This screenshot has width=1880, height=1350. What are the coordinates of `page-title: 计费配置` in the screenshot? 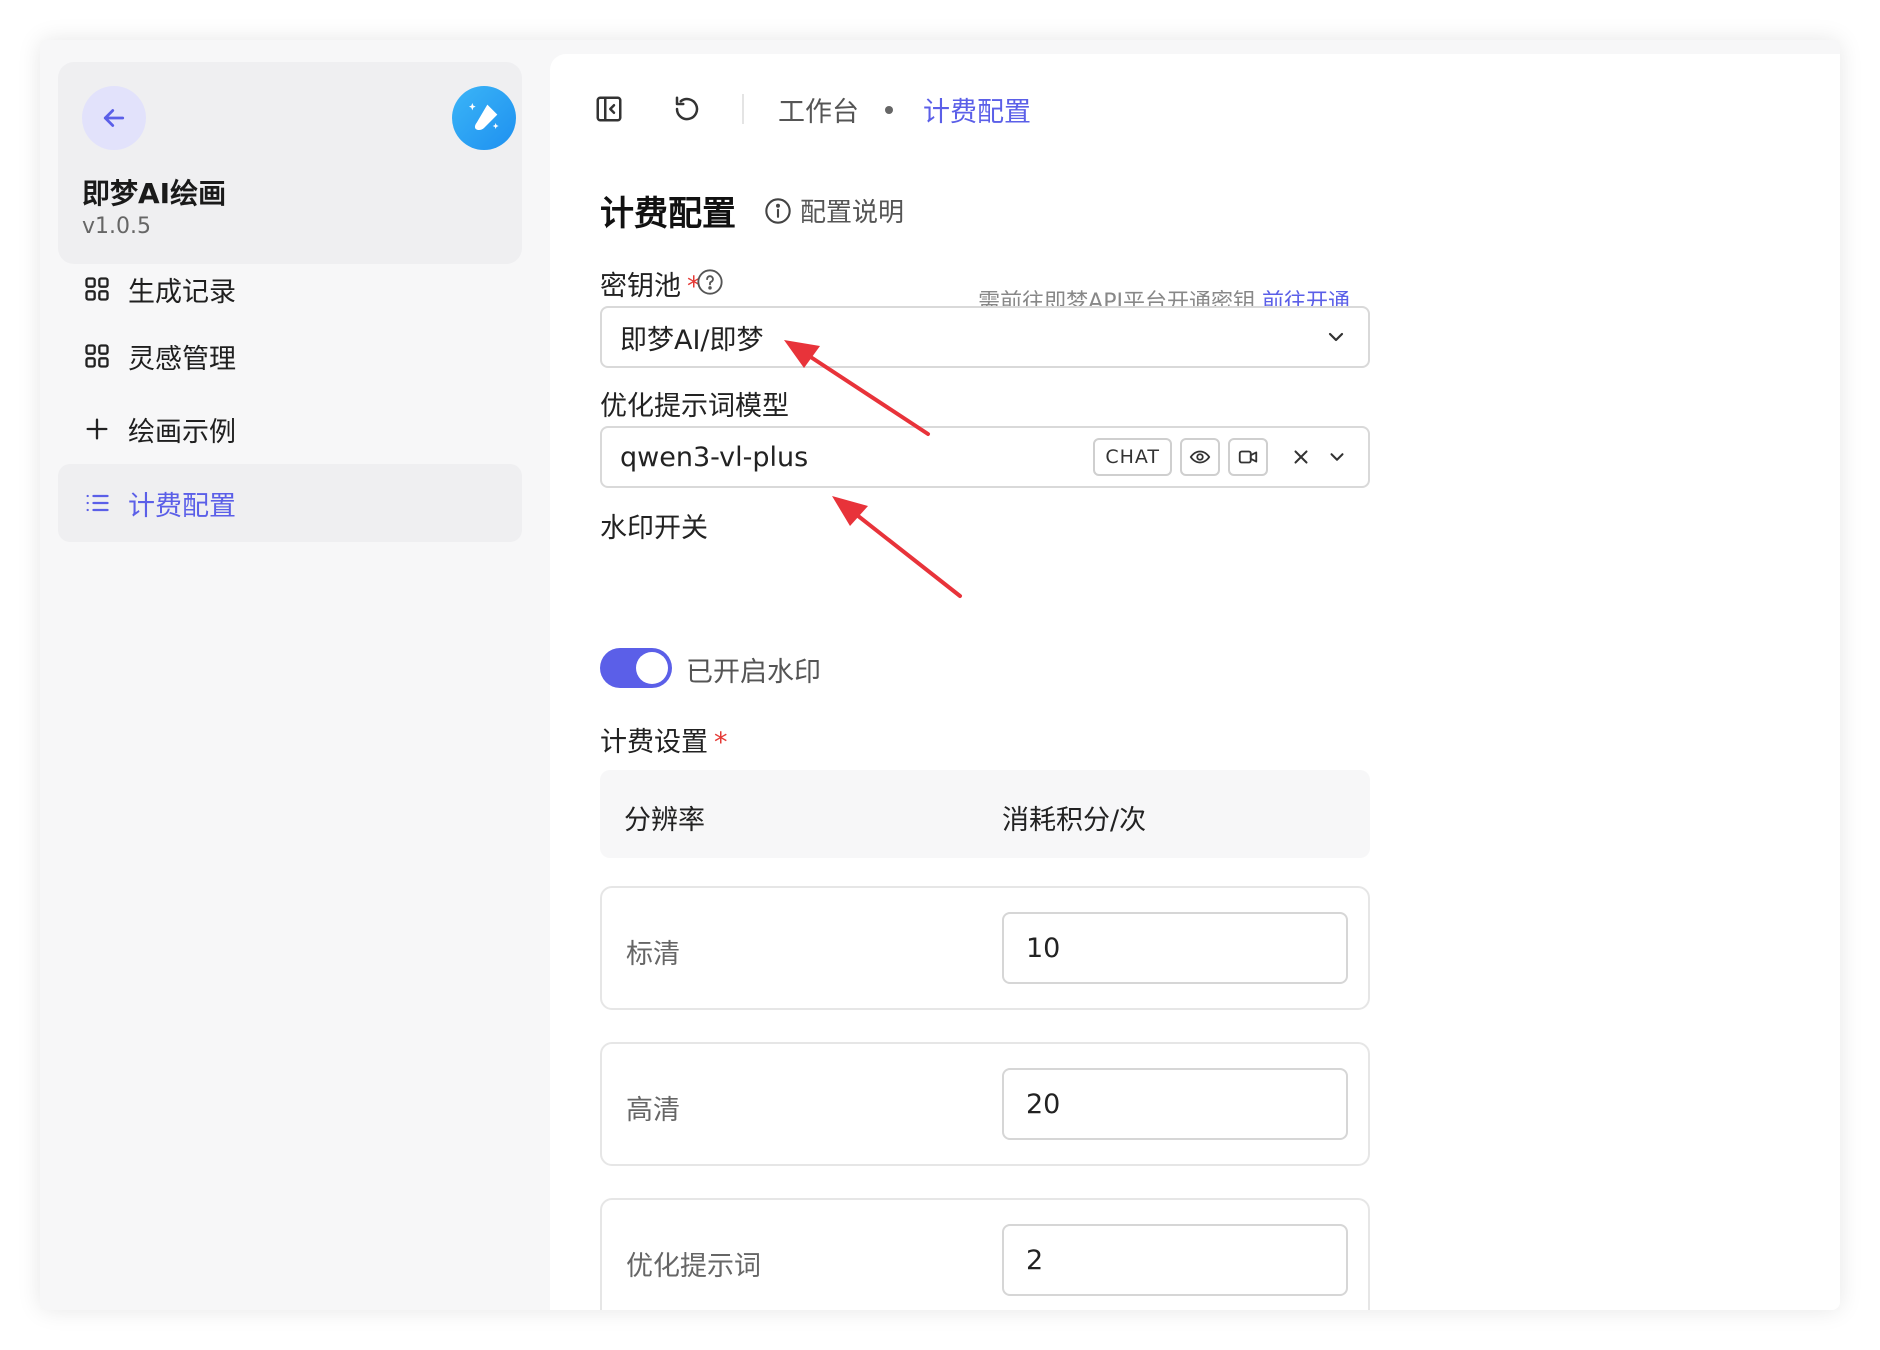 It's located at (668, 214).